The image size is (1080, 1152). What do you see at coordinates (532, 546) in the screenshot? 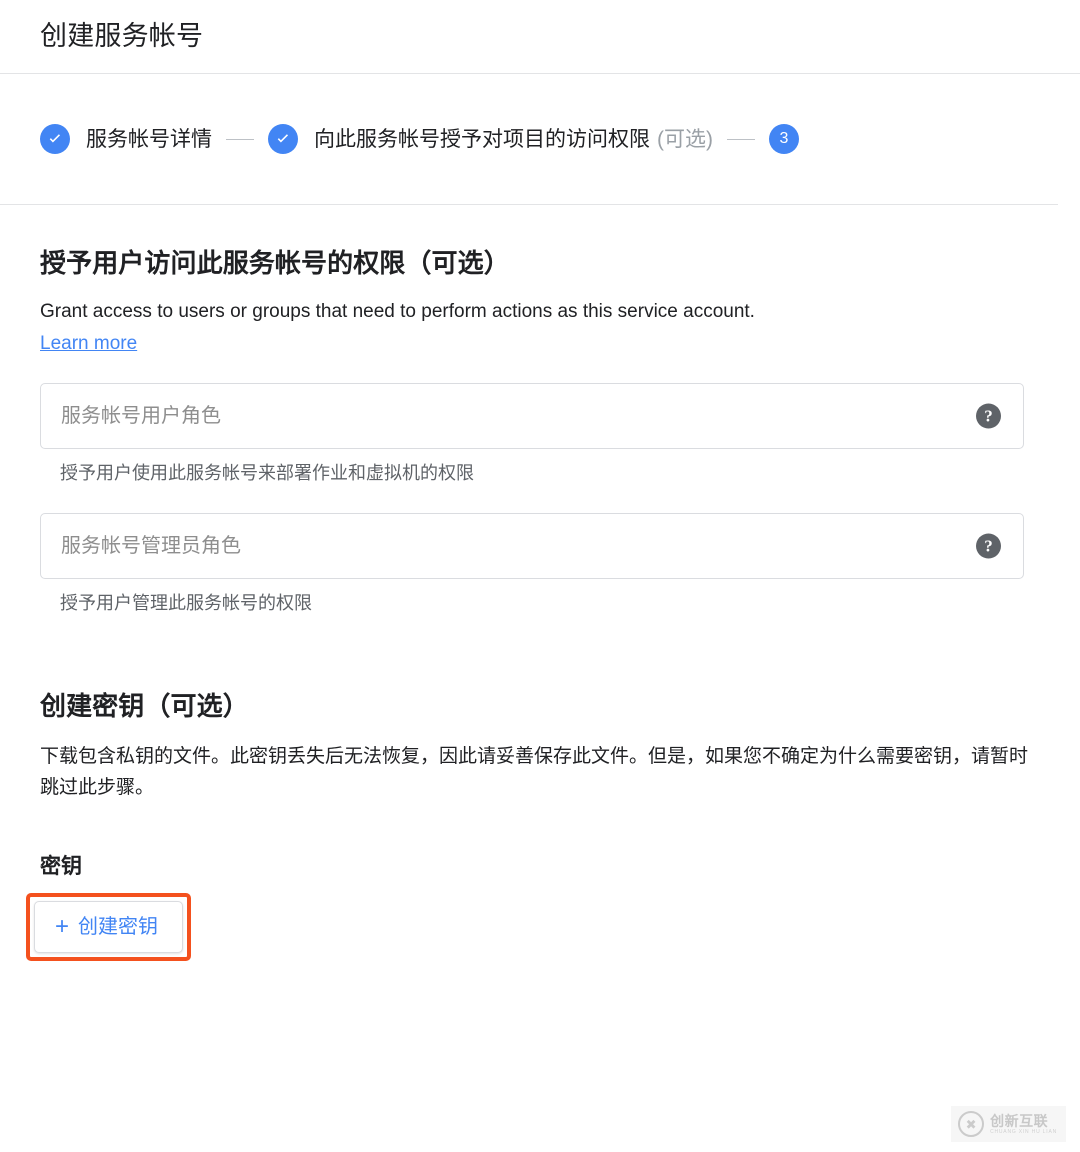
I see `service-account-admins-role-input: 服务帐号管理员角色 ?` at bounding box center [532, 546].